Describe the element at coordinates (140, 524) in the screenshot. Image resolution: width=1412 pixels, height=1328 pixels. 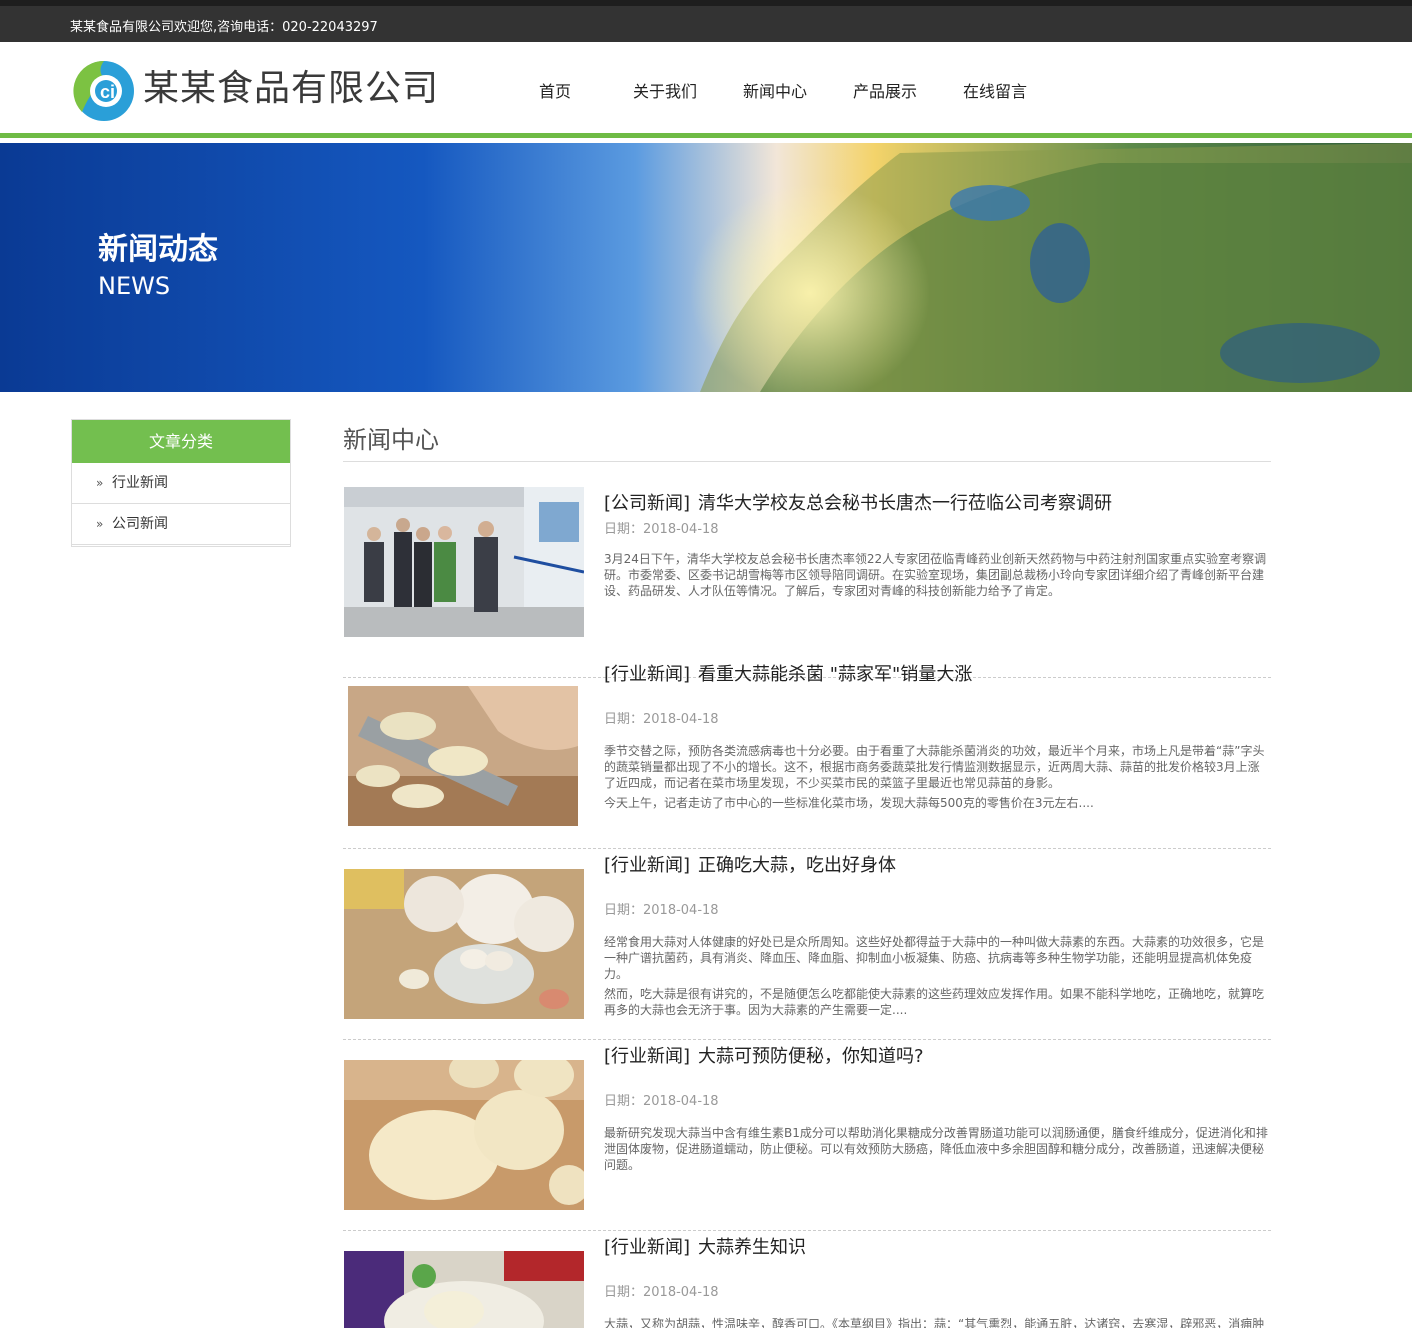
I see `sidebar-item-label: 公司新闻` at that location.